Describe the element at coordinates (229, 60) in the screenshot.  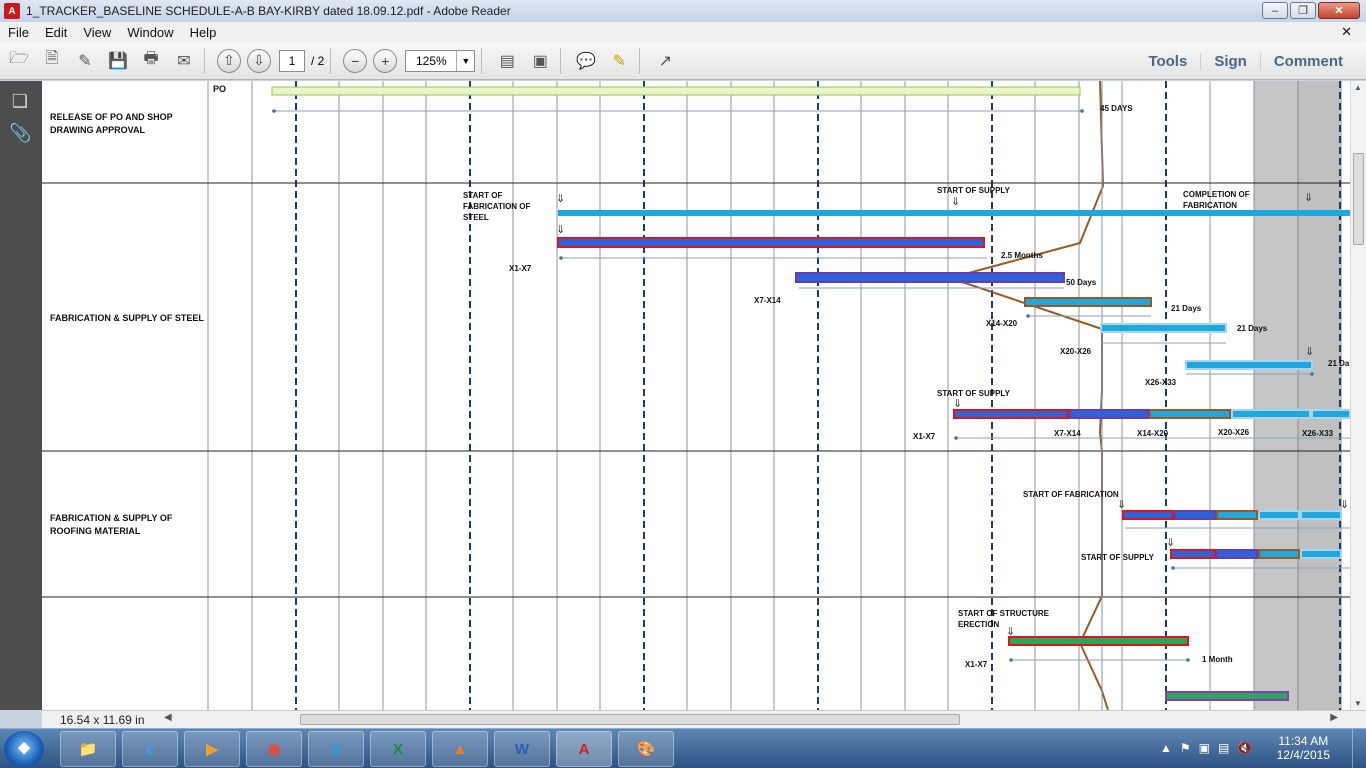
I see `previous-page-icon: ⇧` at that location.